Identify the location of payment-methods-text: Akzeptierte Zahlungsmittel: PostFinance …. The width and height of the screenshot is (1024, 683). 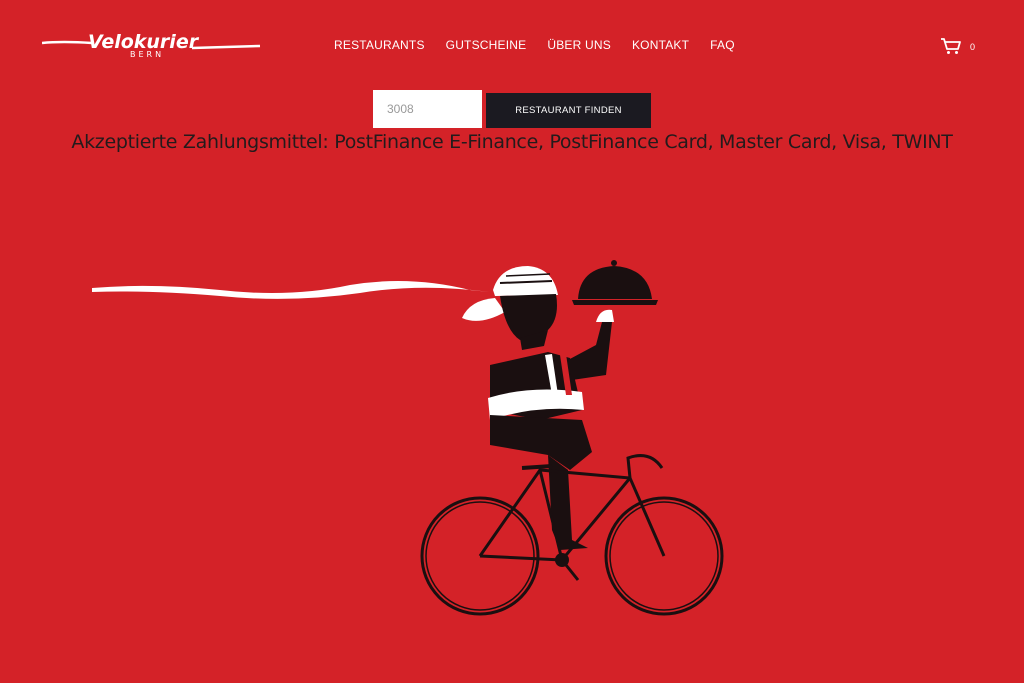
(512, 142).